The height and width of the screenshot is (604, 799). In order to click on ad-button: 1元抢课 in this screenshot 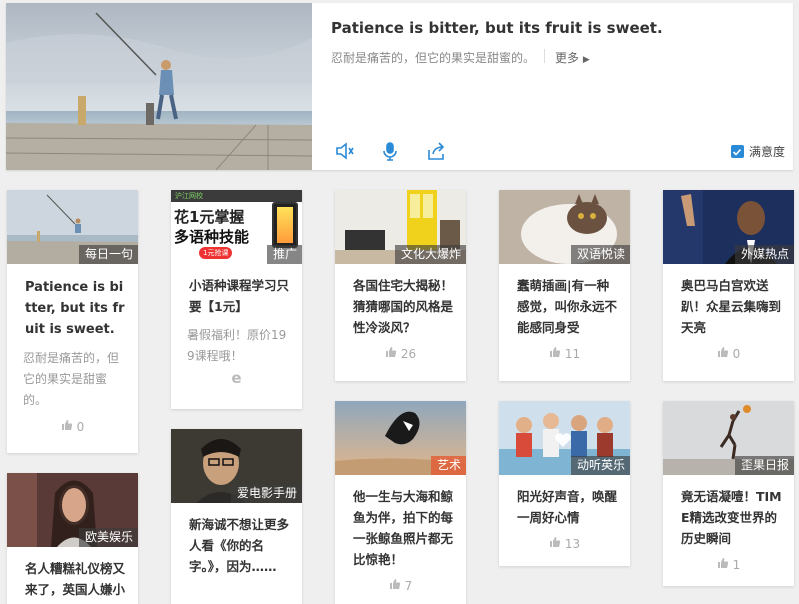, I will do `click(216, 253)`.